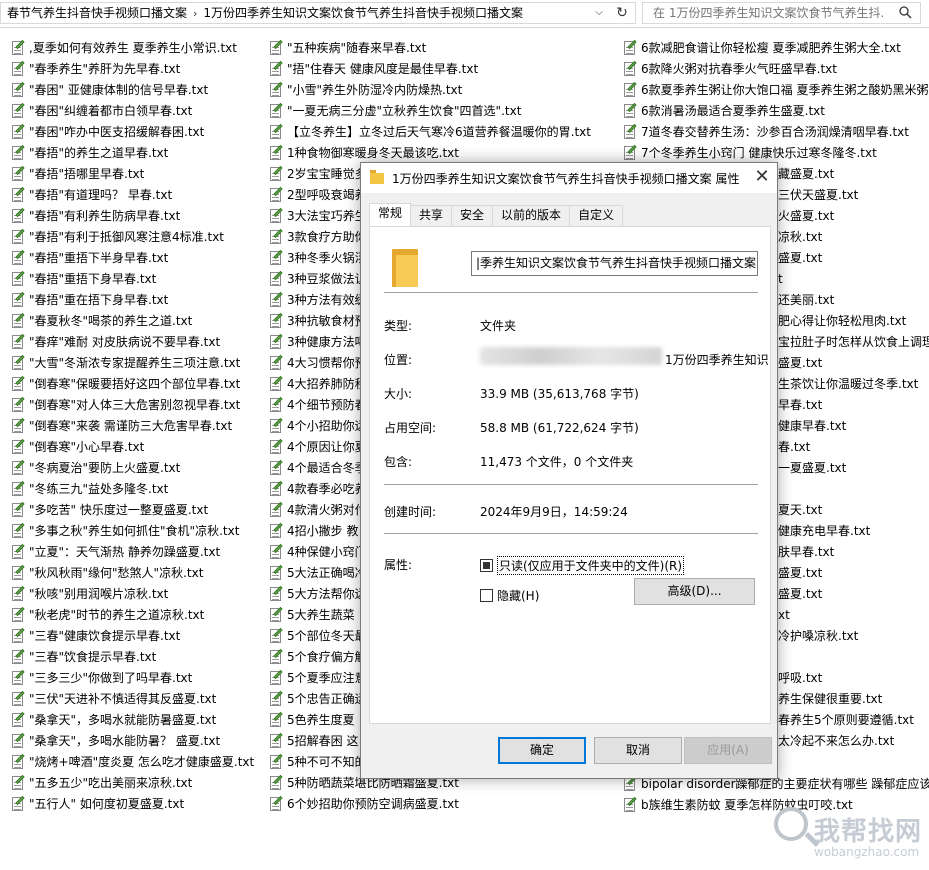 Image resolution: width=929 pixels, height=870 pixels. What do you see at coordinates (132, 740) in the screenshot?
I see `file-item: "桑拿天"，多喝水能防暑？ 盛夏.txt` at bounding box center [132, 740].